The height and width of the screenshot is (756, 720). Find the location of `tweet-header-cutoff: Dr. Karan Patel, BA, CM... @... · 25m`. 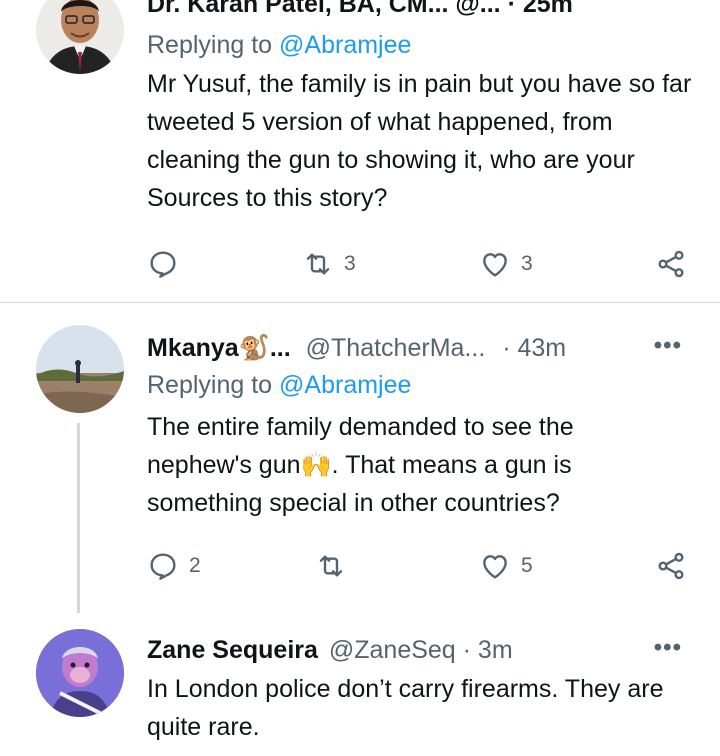

tweet-header-cutoff: Dr. Karan Patel, BA, CM... @... · 25m is located at coordinates (360, 9).